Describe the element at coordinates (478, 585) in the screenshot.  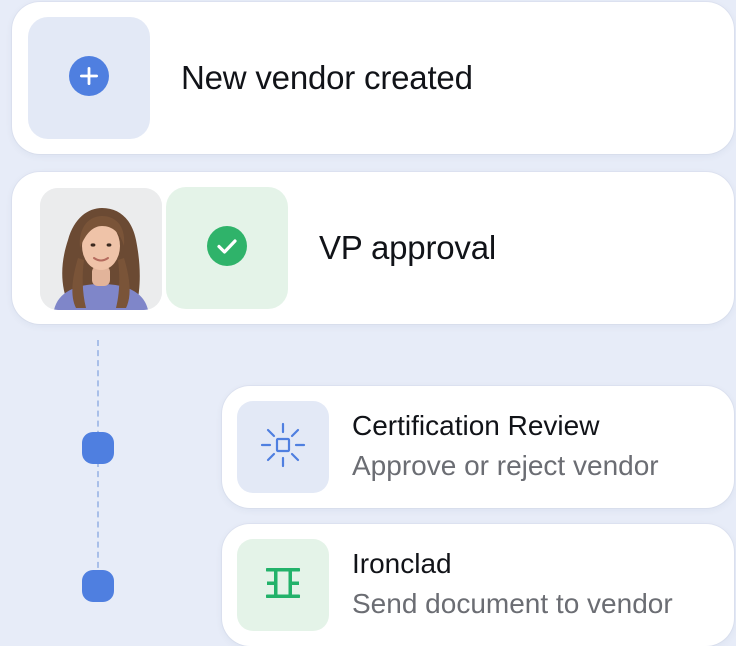
I see `step-card-ironclad: Ironclad Send document to vendor` at that location.